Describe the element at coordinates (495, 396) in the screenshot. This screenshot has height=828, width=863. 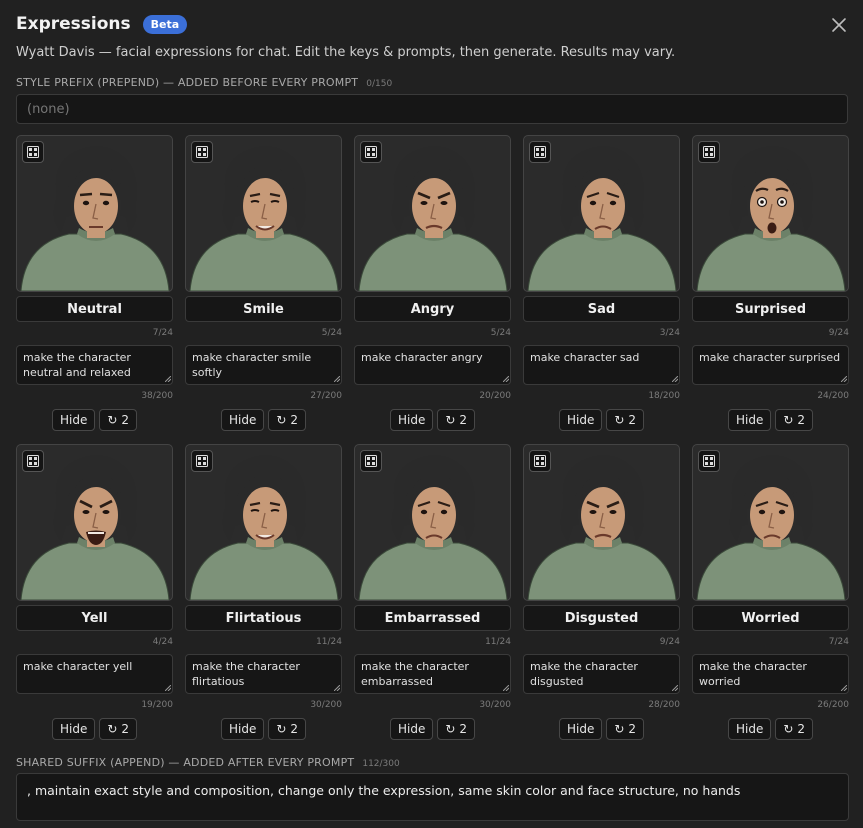
I see `prompt-count: 20/200` at that location.